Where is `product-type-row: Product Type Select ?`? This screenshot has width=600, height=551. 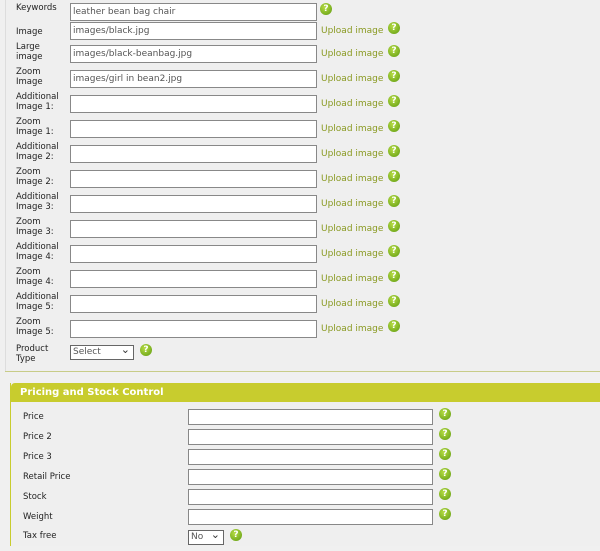
product-type-row: Product Type Select ? is located at coordinates (300, 354).